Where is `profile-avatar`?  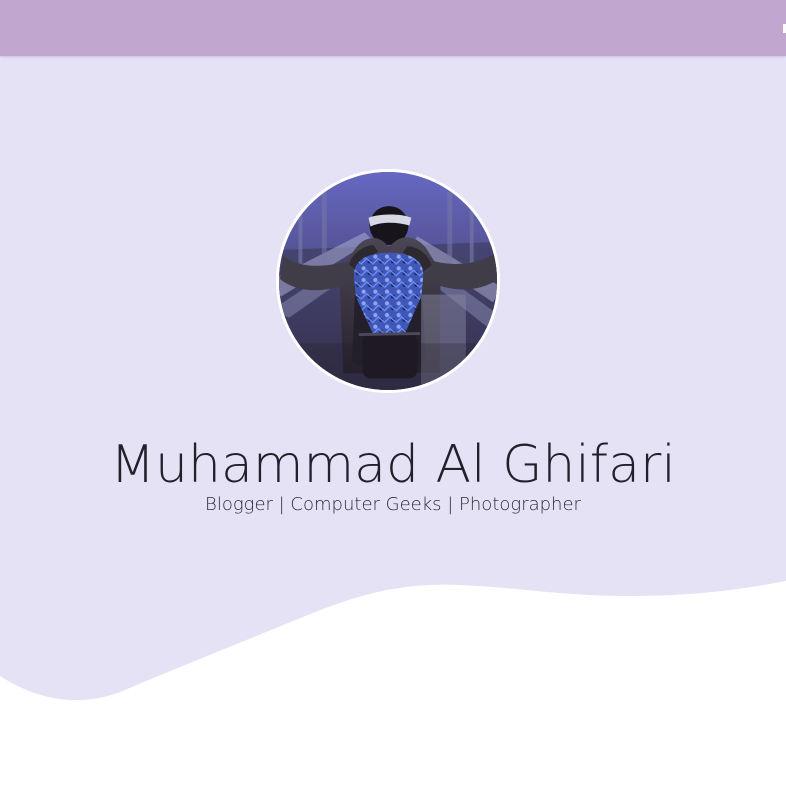
profile-avatar is located at coordinates (388, 281).